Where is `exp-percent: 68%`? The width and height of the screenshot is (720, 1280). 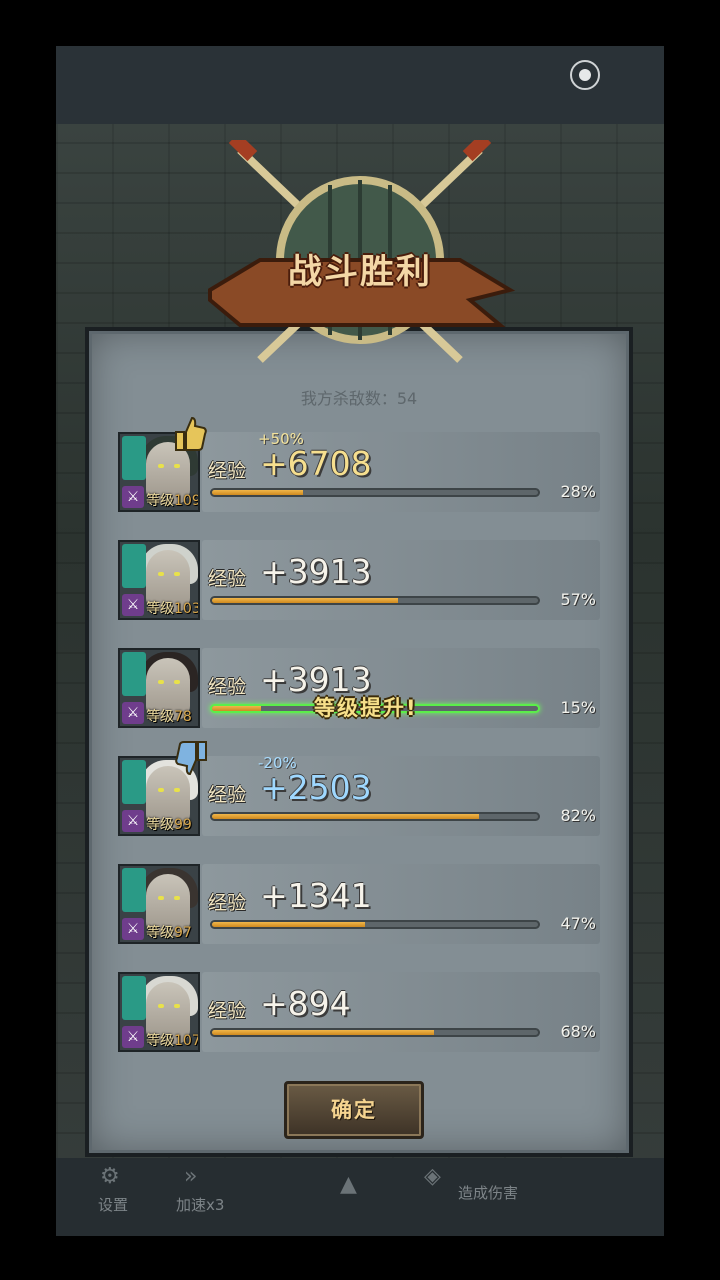 exp-percent: 68% is located at coordinates (578, 1031).